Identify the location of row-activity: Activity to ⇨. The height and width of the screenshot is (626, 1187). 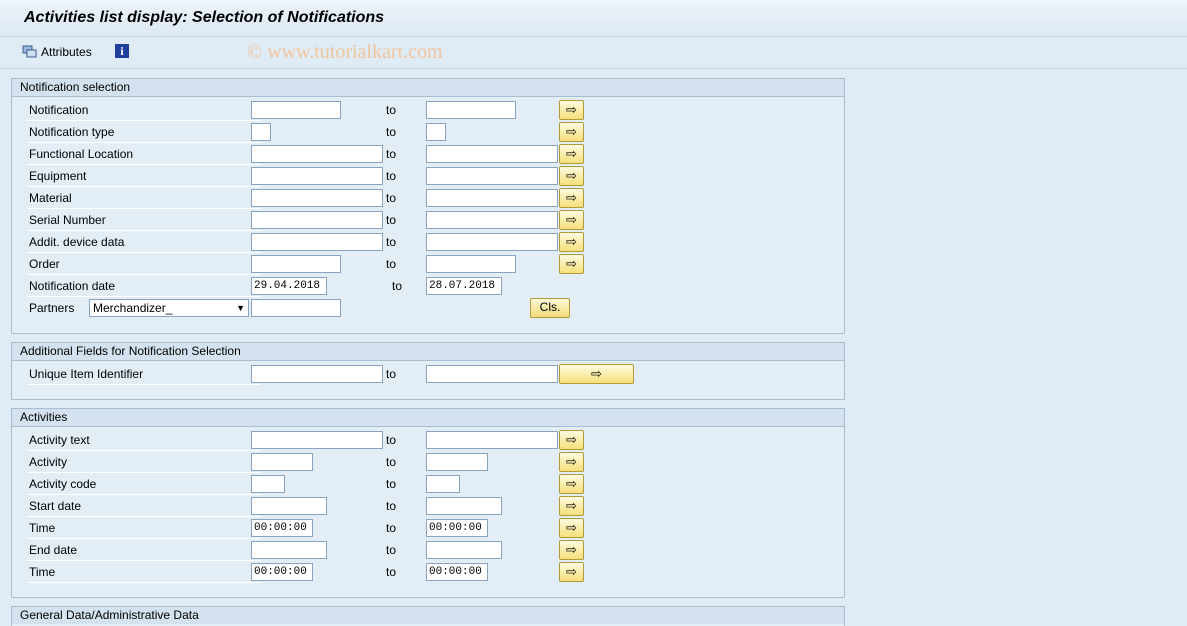
(428, 462).